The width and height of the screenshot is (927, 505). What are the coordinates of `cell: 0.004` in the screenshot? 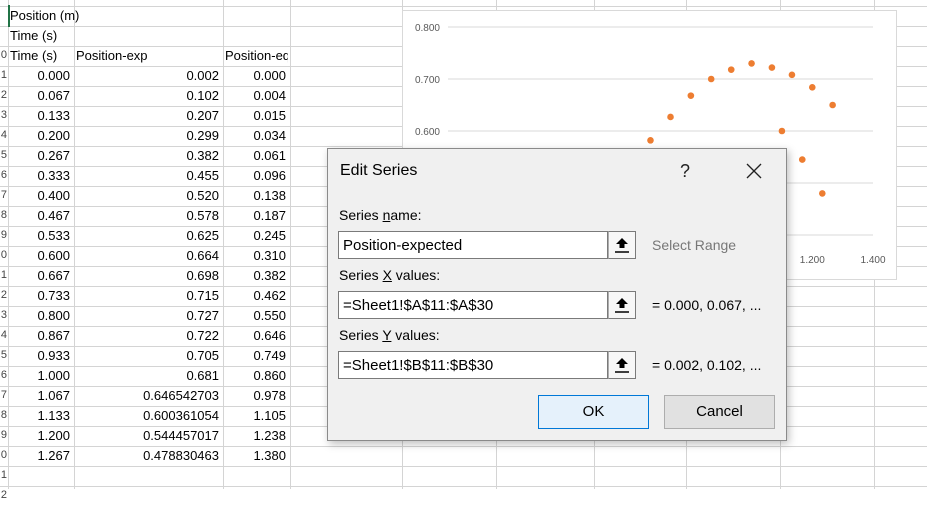 It's located at (255, 95).